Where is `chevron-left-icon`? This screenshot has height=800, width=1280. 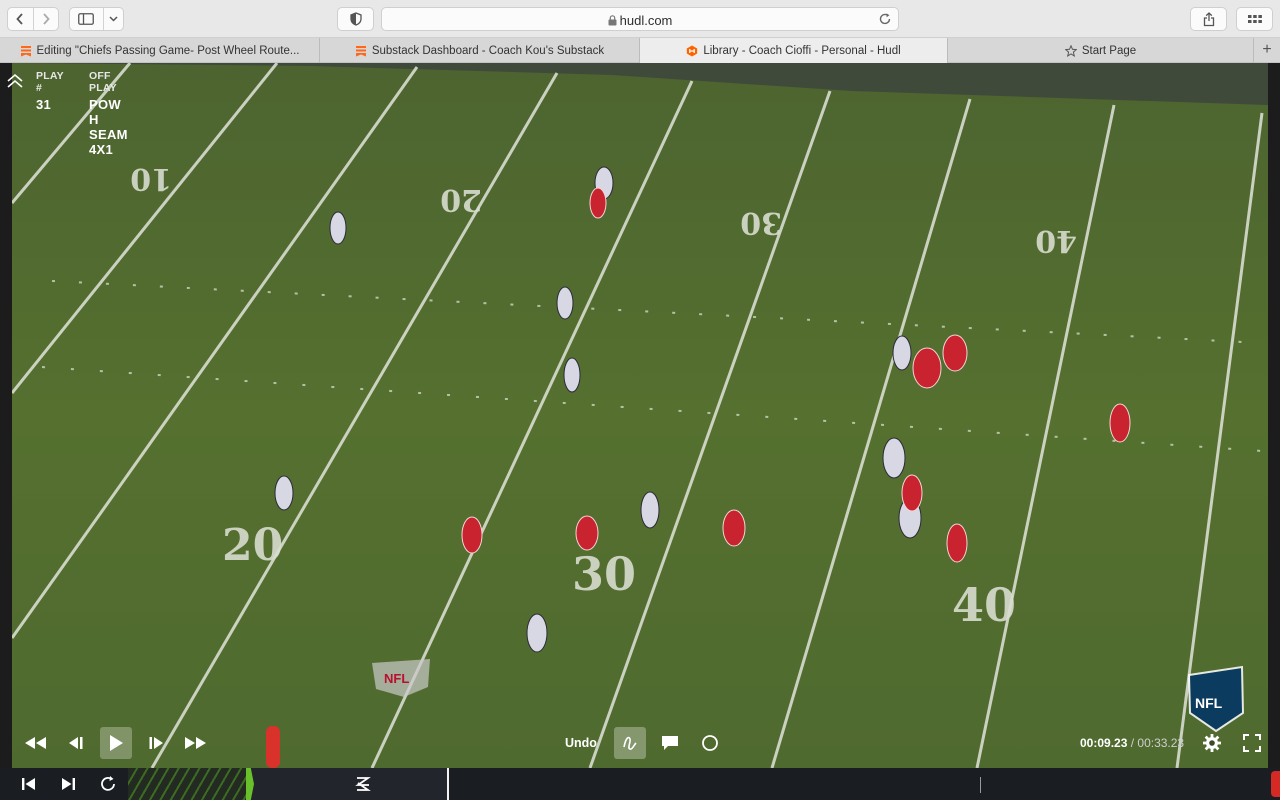
chevron-left-icon is located at coordinates (20, 19).